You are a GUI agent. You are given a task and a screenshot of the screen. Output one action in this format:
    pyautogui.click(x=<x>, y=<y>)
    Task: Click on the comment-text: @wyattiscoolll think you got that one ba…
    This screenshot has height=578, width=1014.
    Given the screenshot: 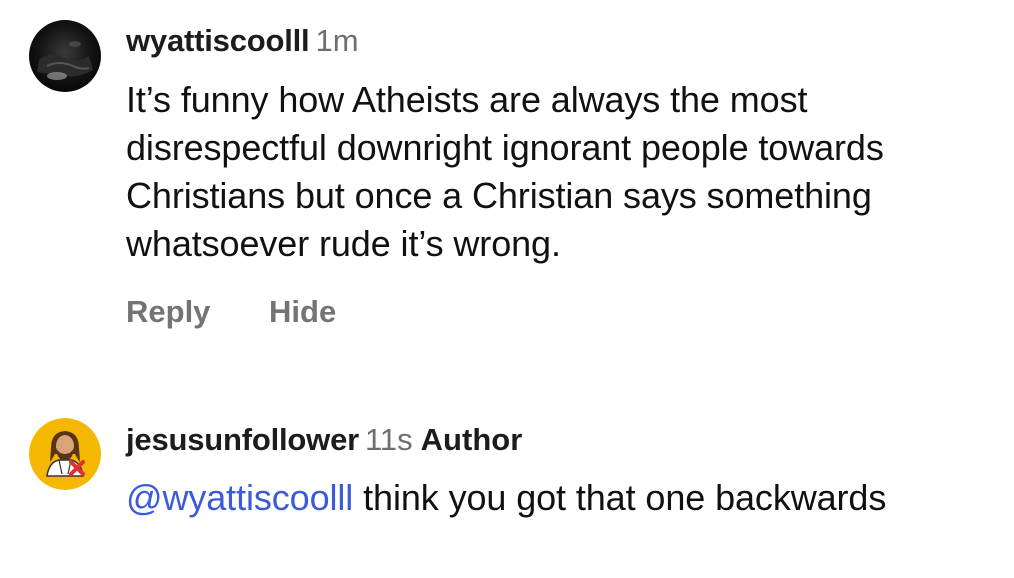 What is the action you would take?
    pyautogui.click(x=566, y=498)
    